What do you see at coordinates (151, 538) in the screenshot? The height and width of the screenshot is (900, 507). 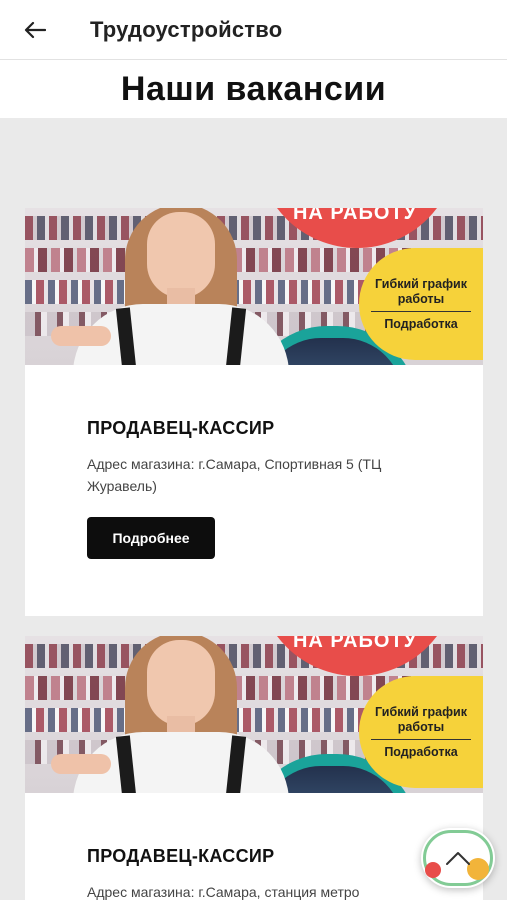 I see `details-button: Подробнее` at bounding box center [151, 538].